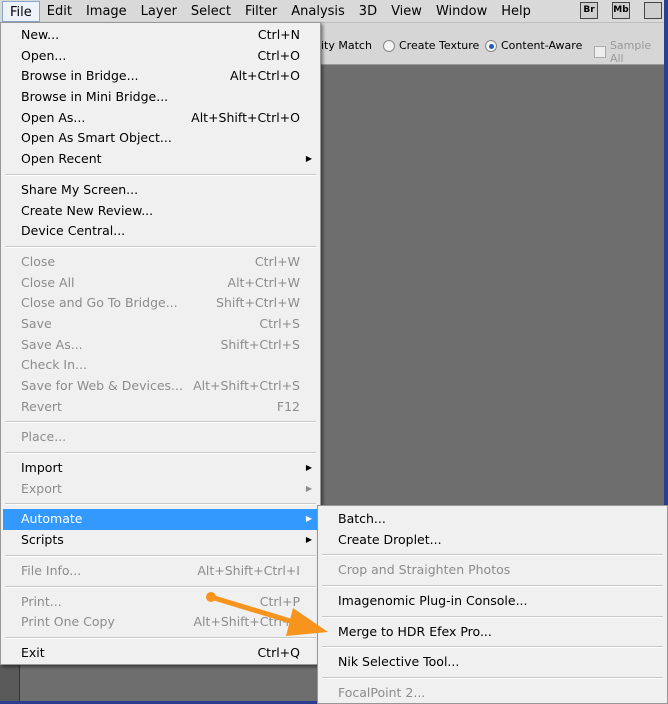 The height and width of the screenshot is (704, 668). Describe the element at coordinates (461, 11) in the screenshot. I see `menu-window: Window` at that location.